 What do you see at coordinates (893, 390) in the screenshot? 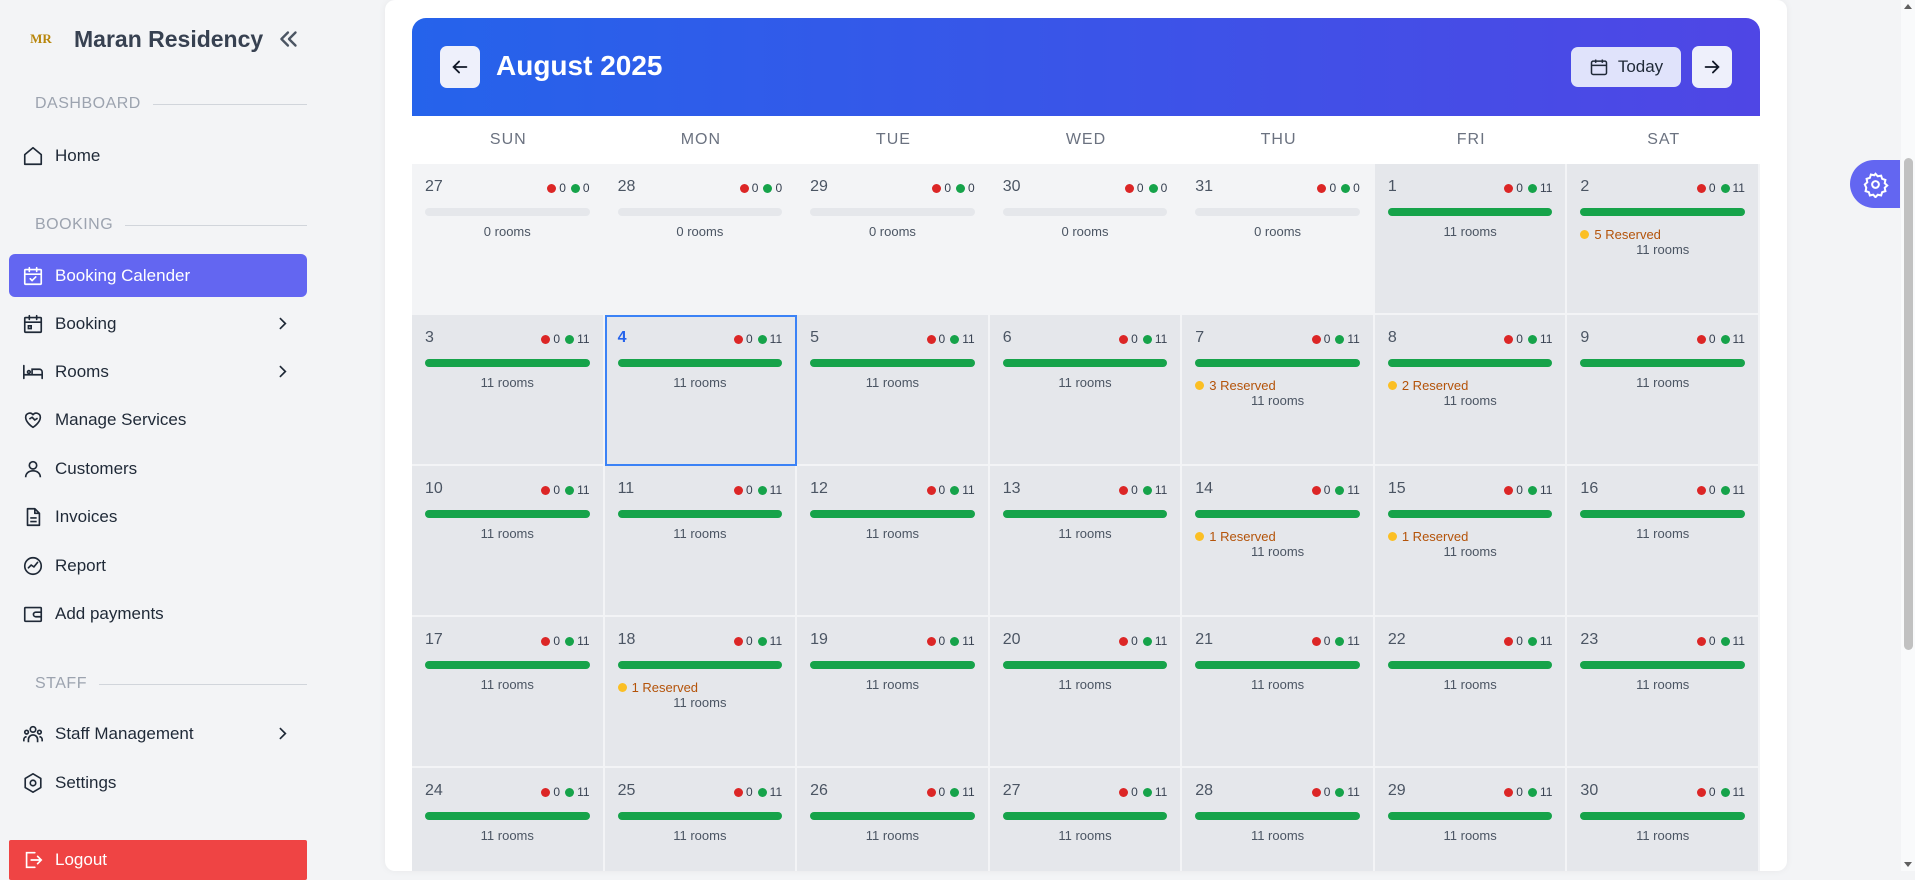
I see `calendar-day-cell: 5 0 11 11 rooms` at bounding box center [893, 390].